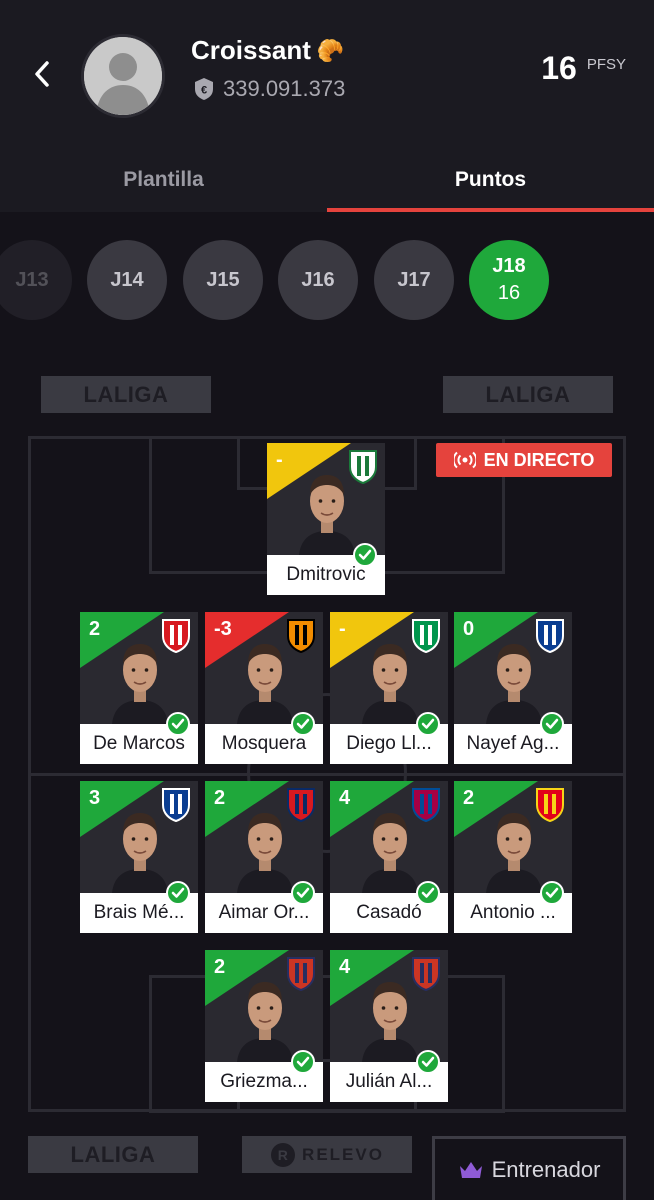  Describe the element at coordinates (223, 629) in the screenshot. I see `player-points: -3` at that location.